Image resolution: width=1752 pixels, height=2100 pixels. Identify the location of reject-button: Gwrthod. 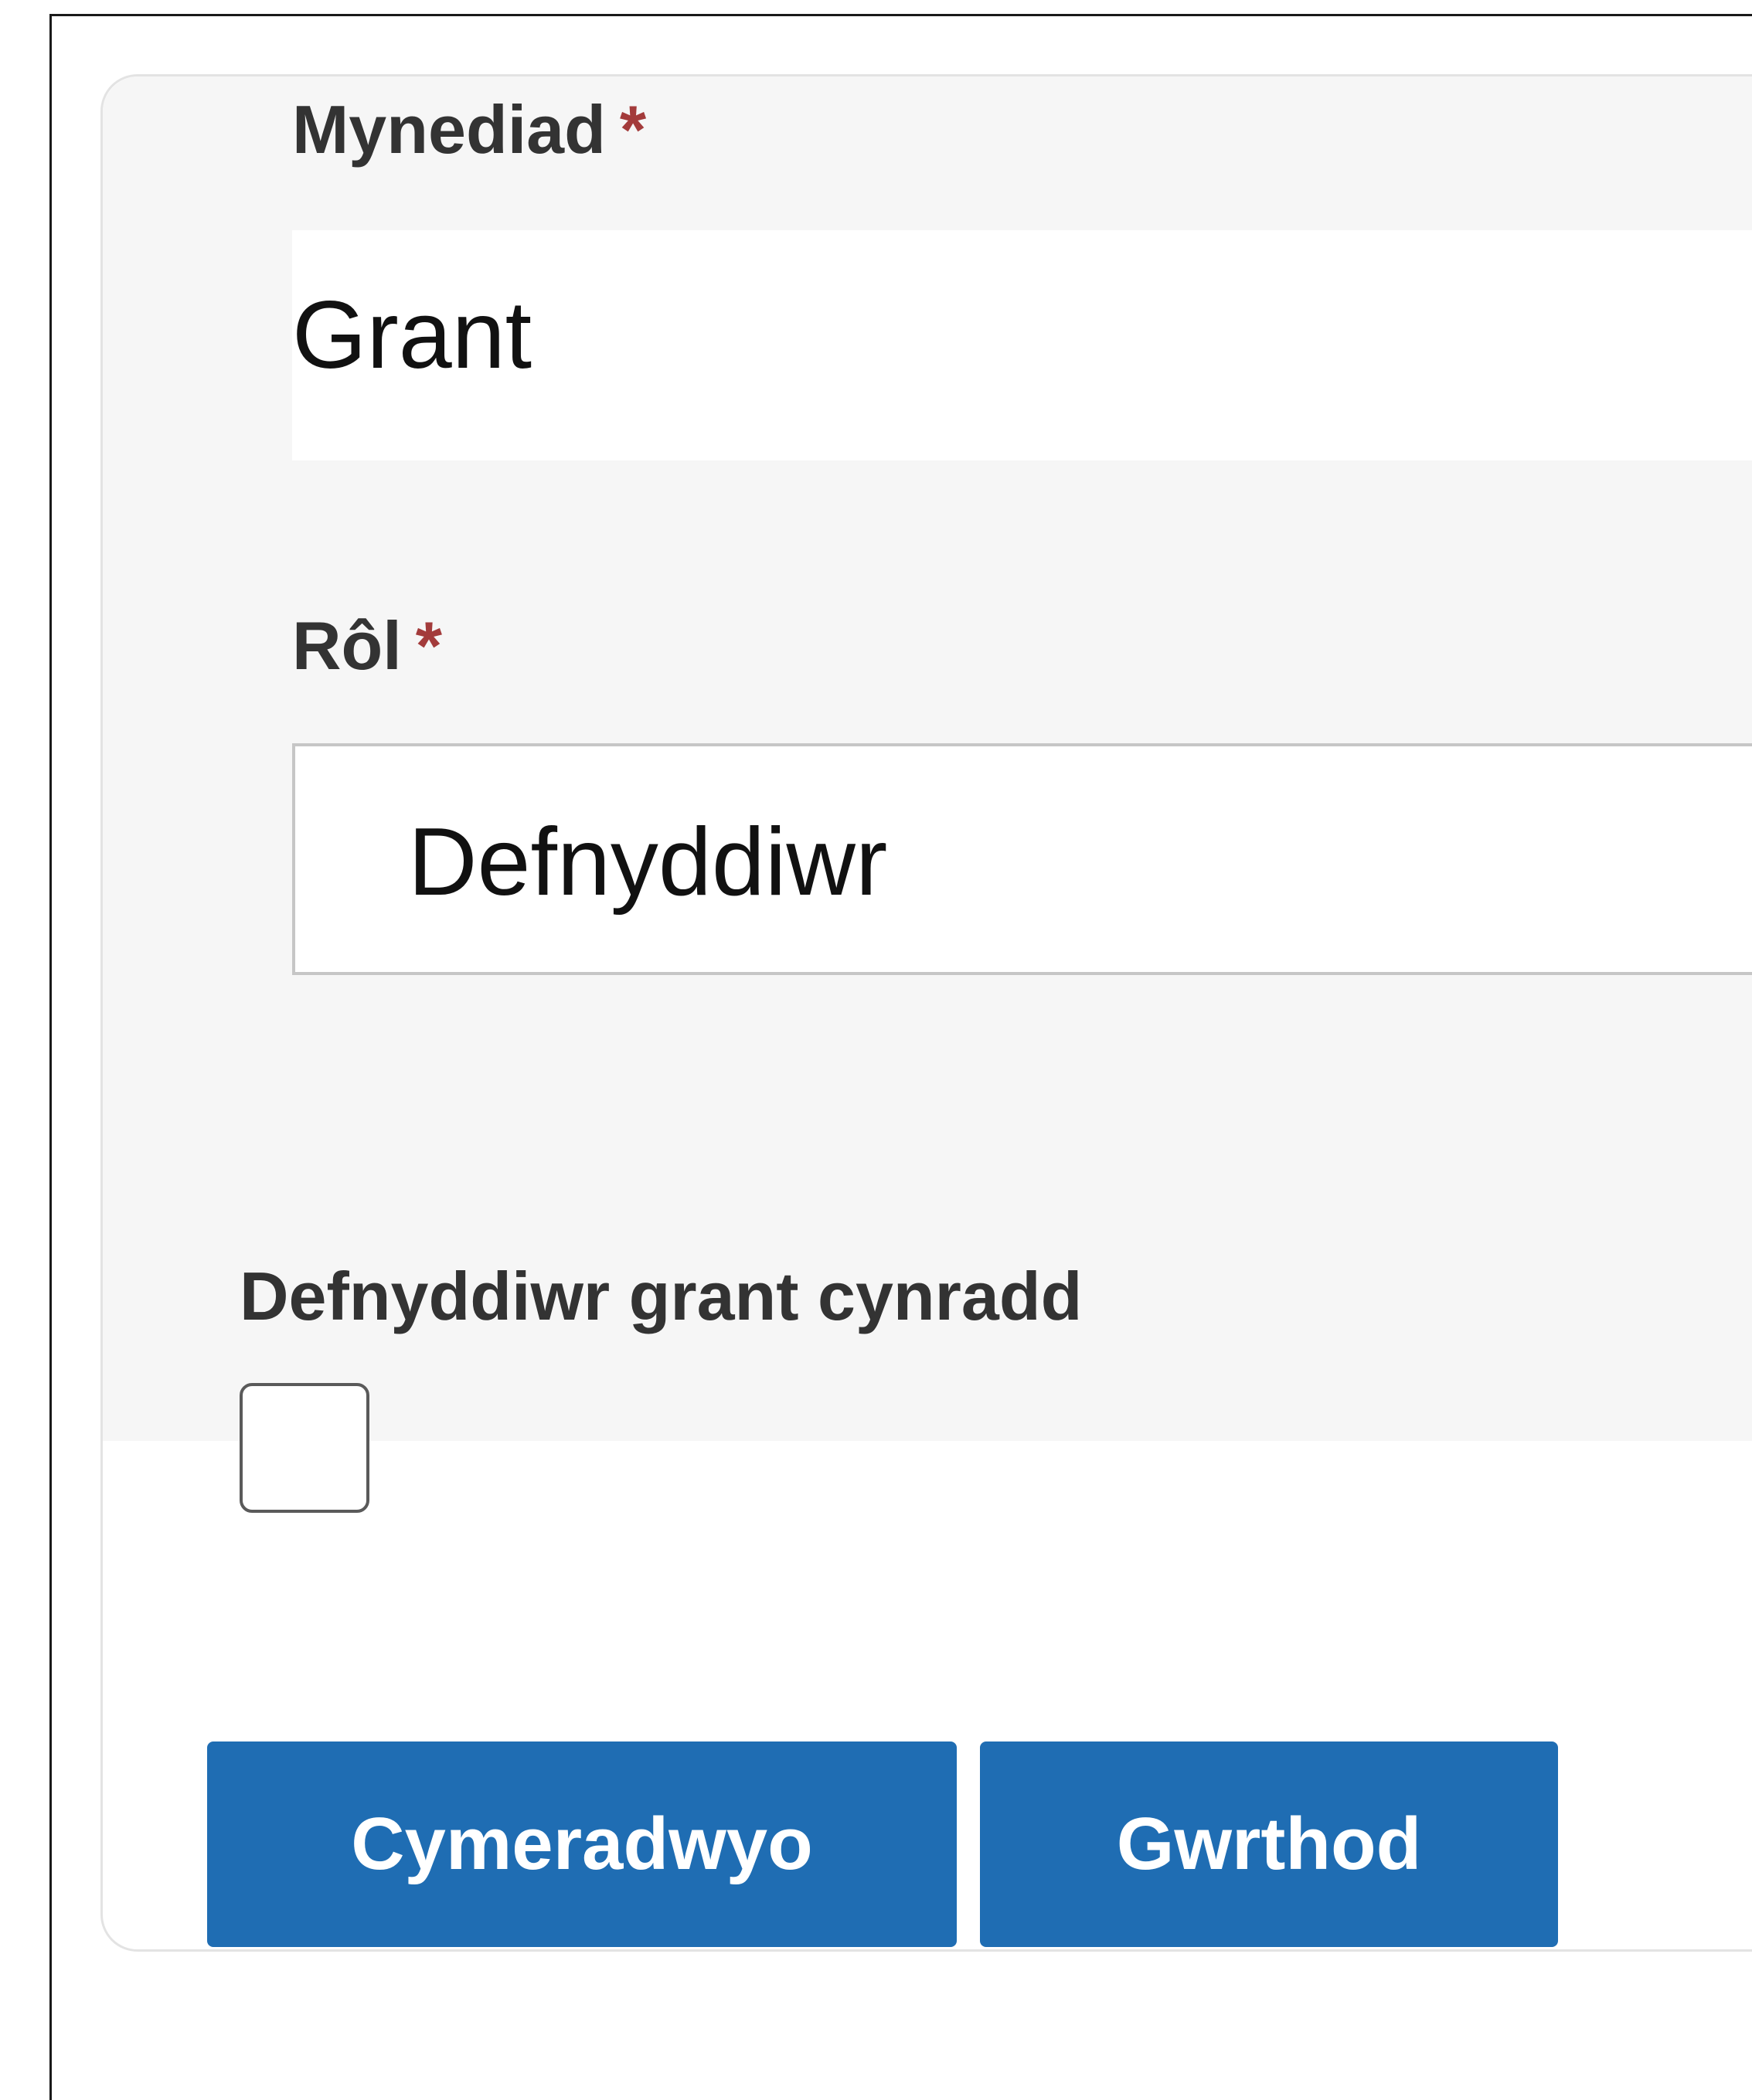
(1269, 1844).